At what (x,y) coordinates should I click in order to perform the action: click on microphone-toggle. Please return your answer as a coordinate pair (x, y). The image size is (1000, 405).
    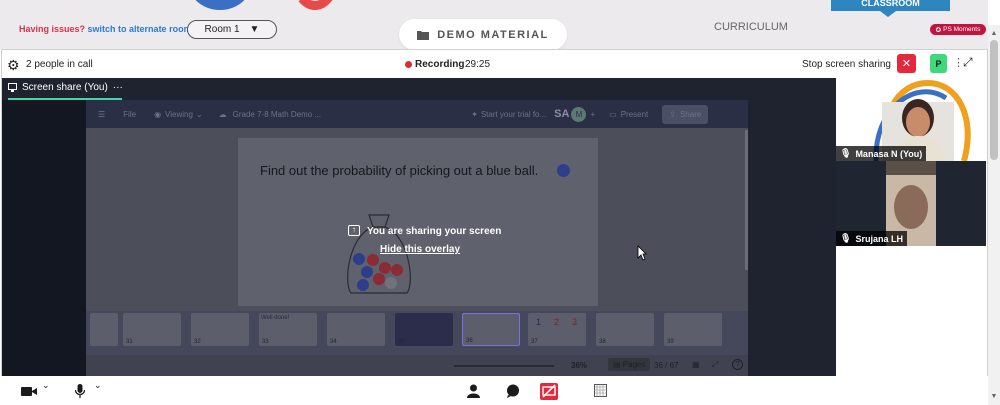
    Looking at the image, I should click on (80, 392).